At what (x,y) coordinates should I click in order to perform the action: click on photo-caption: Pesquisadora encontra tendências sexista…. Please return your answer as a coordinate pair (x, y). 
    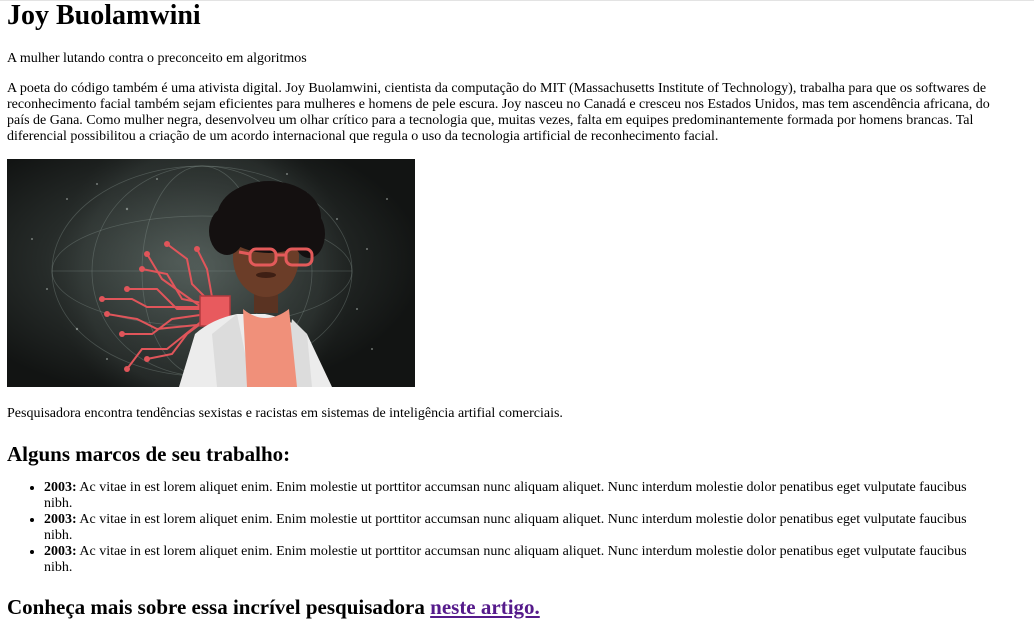
    Looking at the image, I should click on (285, 413).